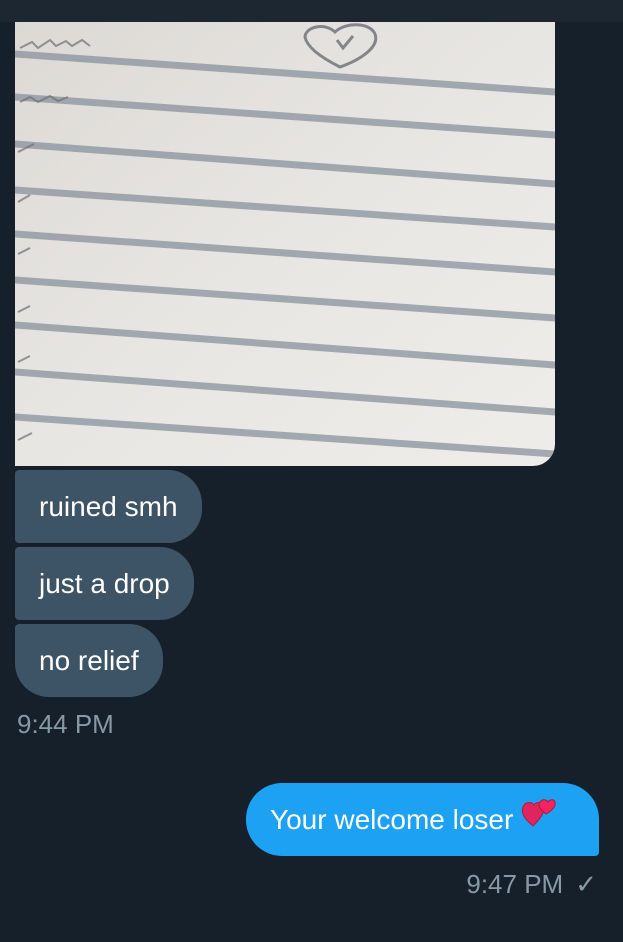  Describe the element at coordinates (65, 724) in the screenshot. I see `incoming-timestamp: 9:44 PM` at that location.